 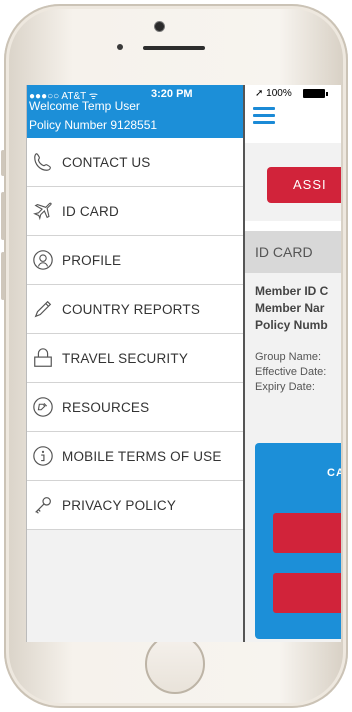 What do you see at coordinates (293, 252) in the screenshot?
I see `section-title: ID CARD` at bounding box center [293, 252].